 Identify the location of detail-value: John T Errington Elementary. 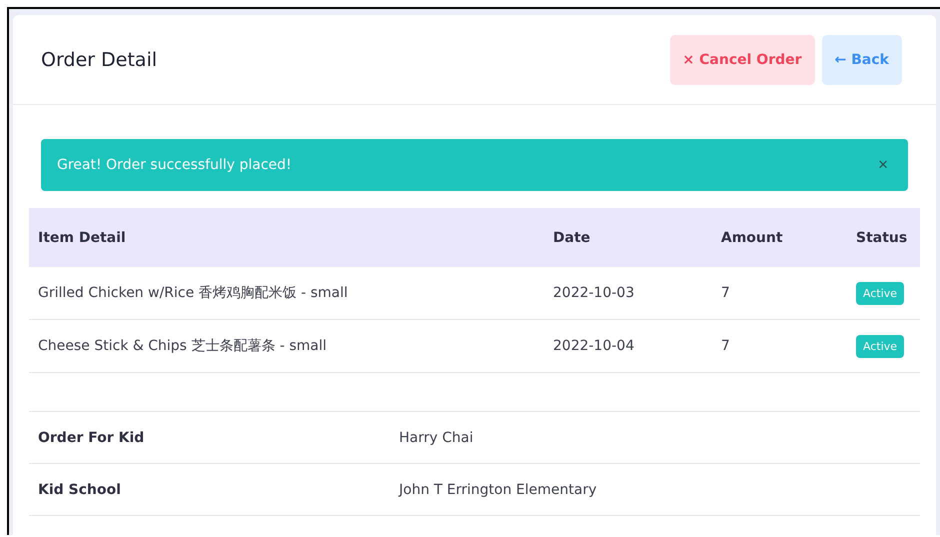
(498, 490).